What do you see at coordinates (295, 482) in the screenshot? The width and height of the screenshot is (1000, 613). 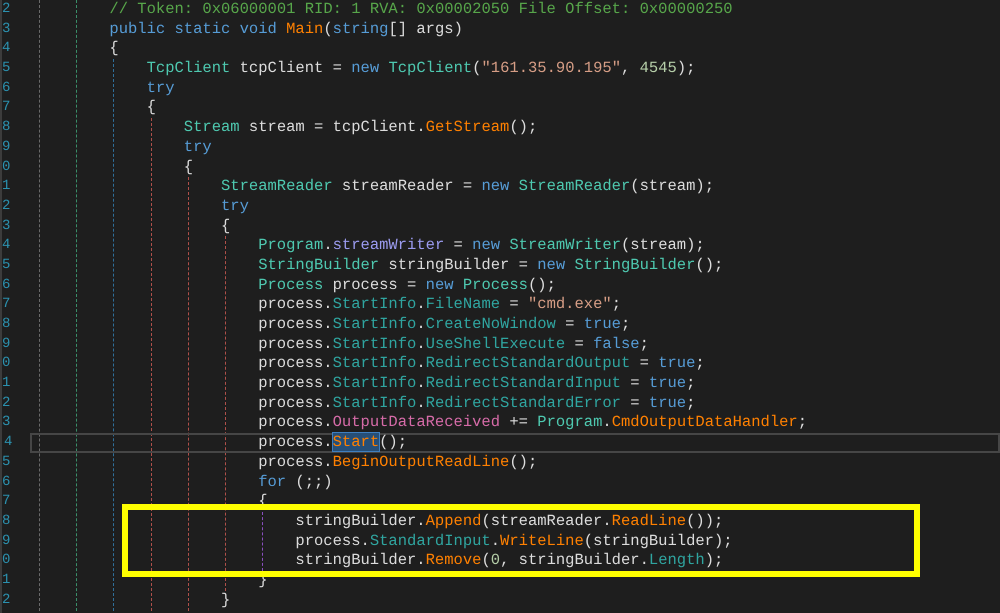 I see `code-line: for (;;)` at bounding box center [295, 482].